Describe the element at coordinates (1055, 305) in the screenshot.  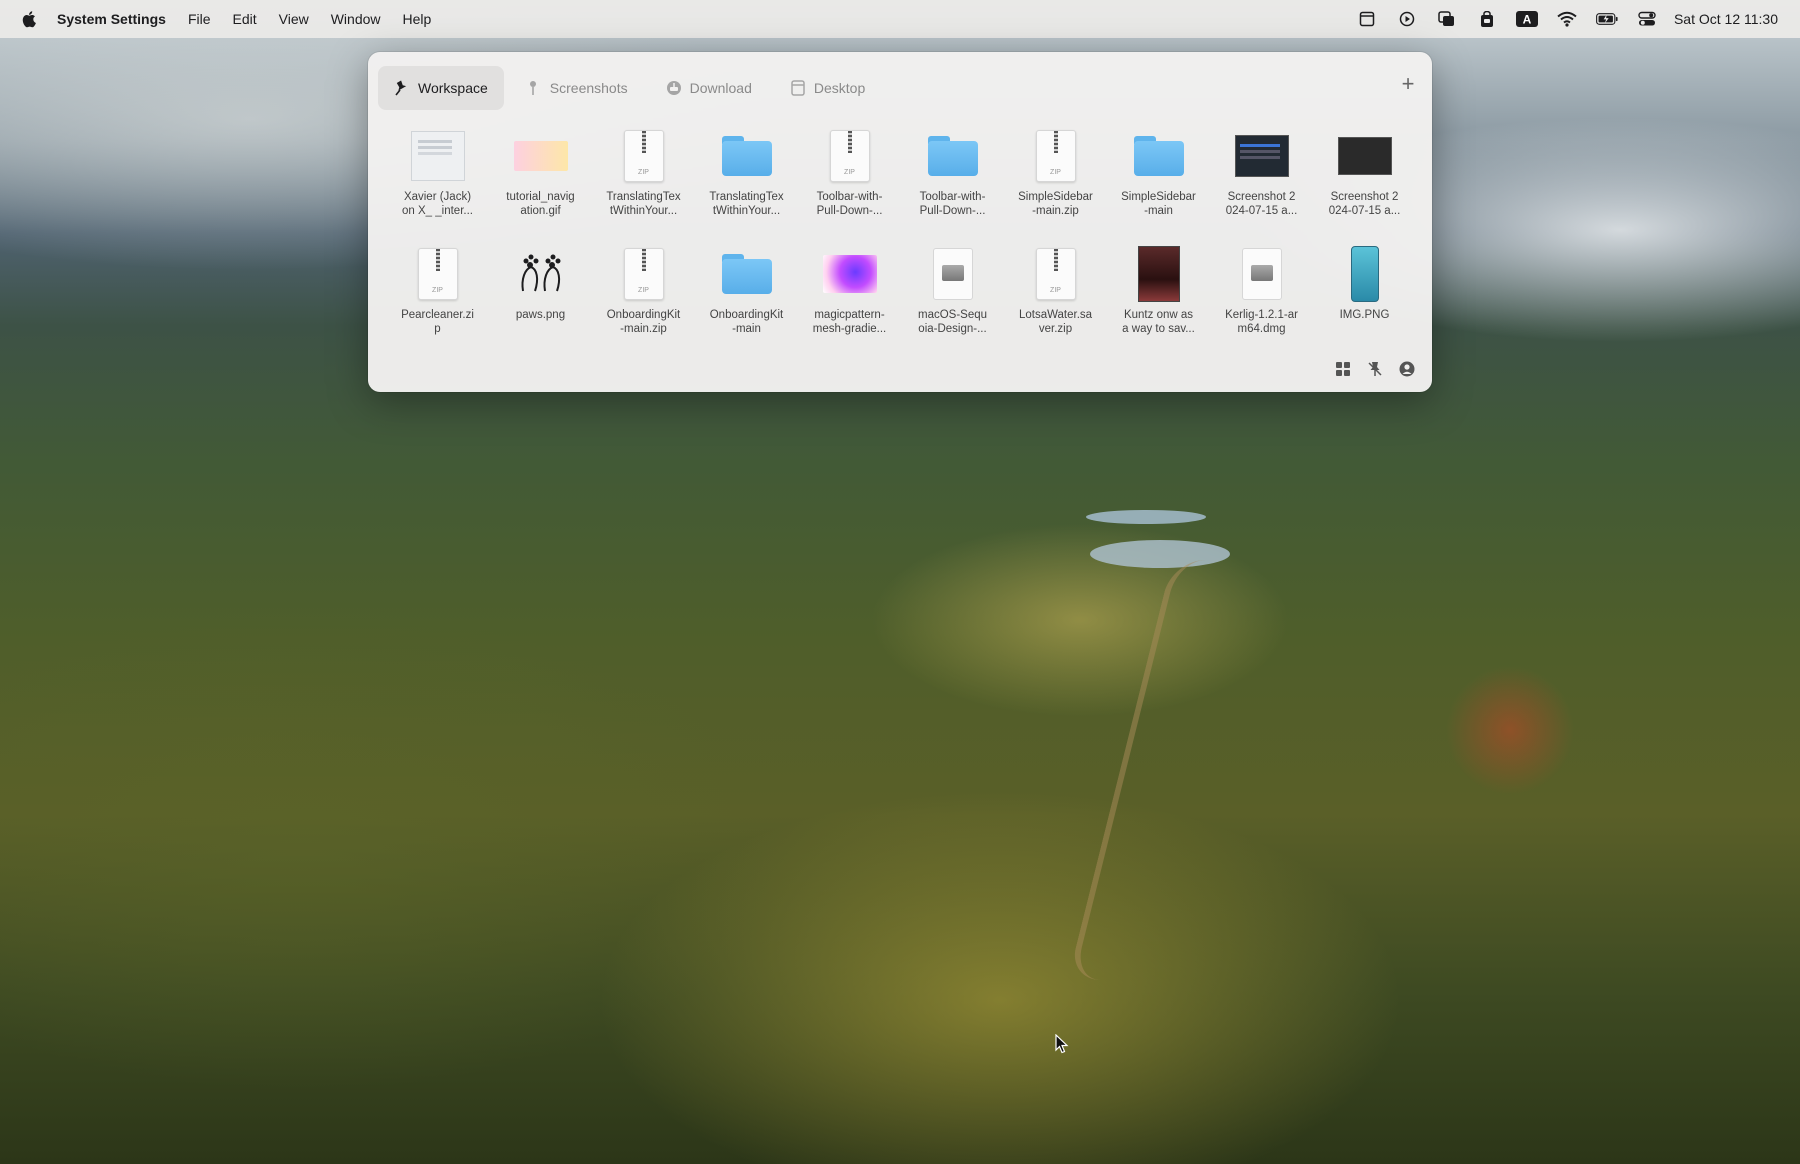
I see `file-item: LotsaWater.sa ver.zip` at that location.